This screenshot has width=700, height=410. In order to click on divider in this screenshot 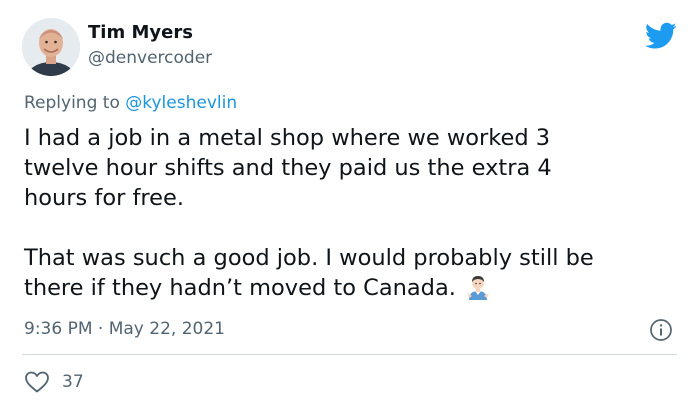, I will do `click(349, 354)`.